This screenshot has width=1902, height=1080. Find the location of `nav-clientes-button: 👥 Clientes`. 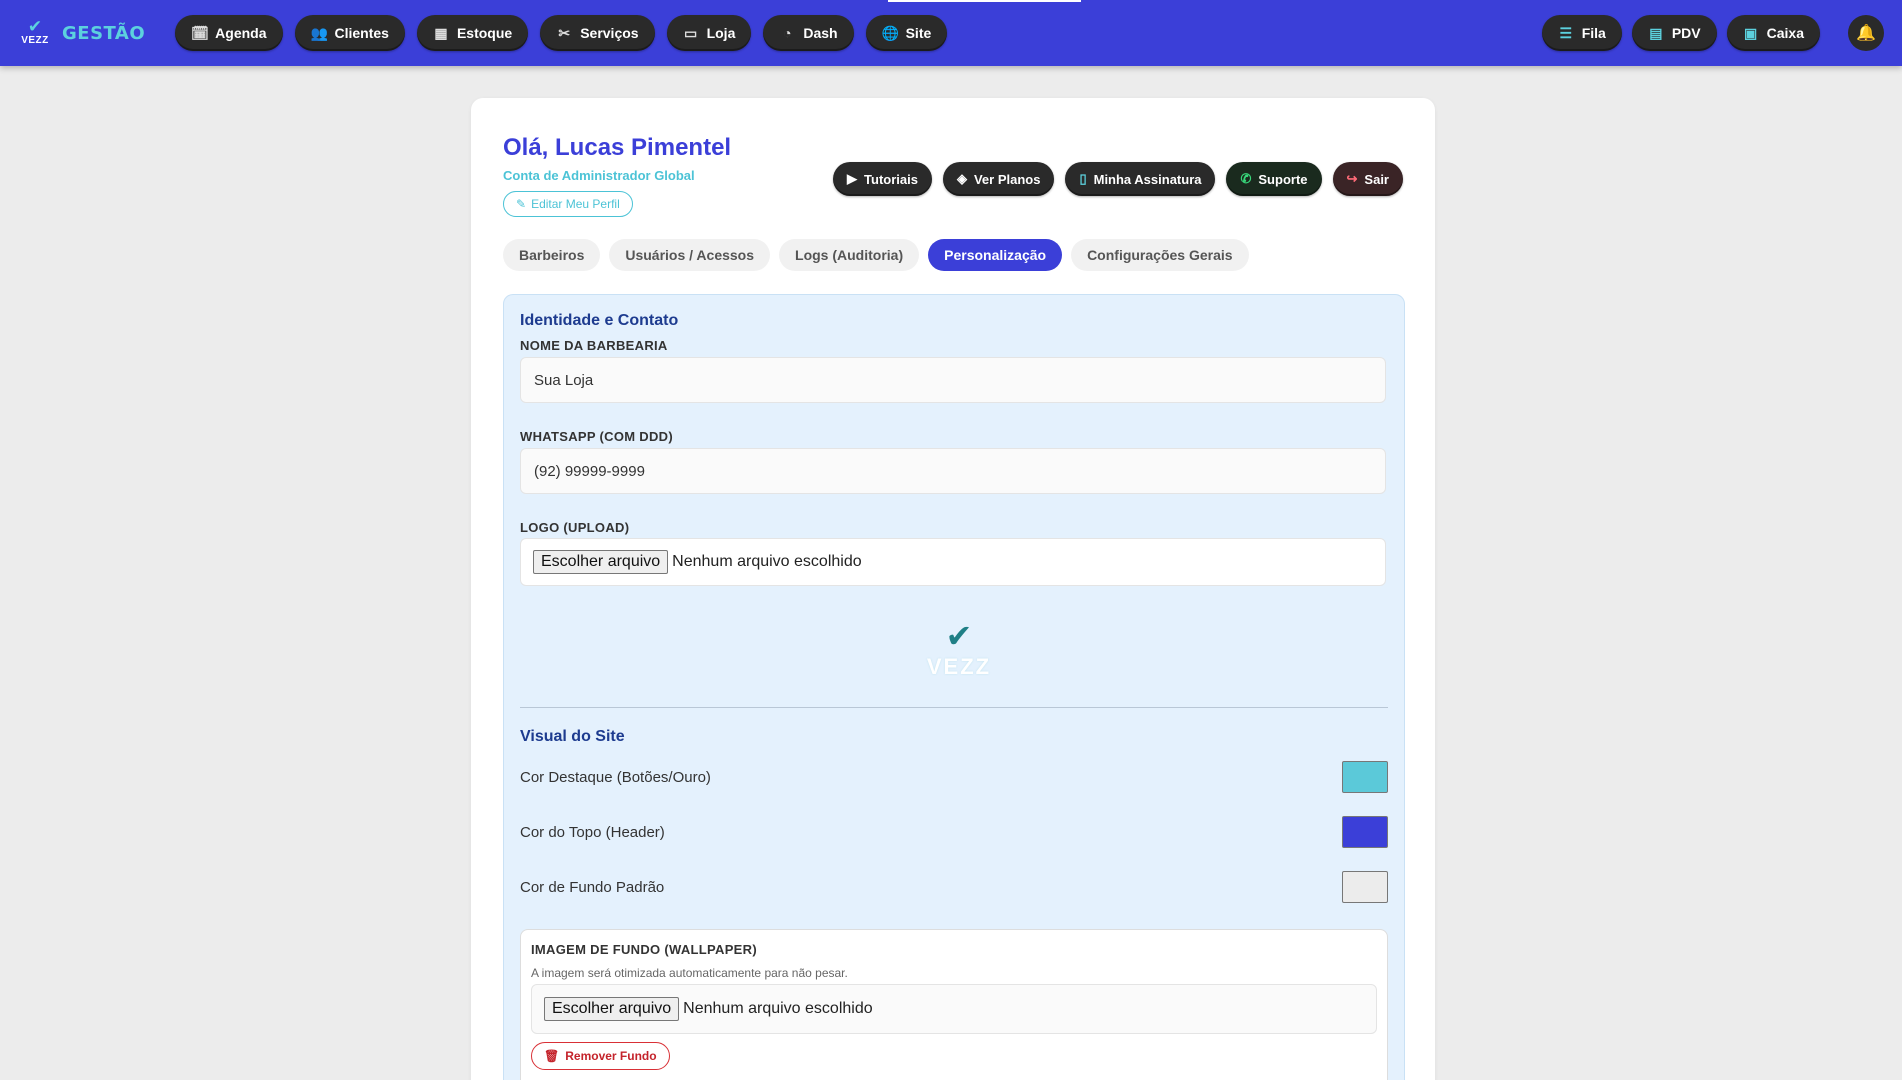

nav-clientes-button: 👥 Clientes is located at coordinates (349, 33).